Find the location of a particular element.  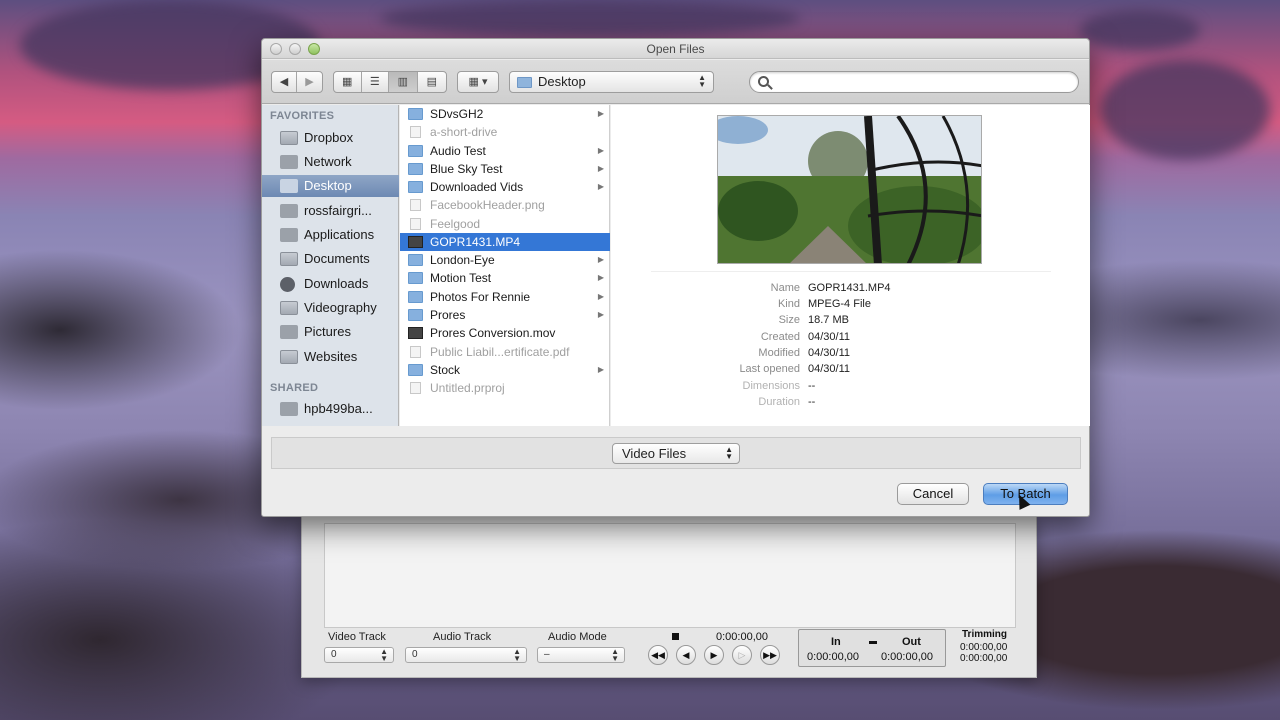

file-row: Feelgood is located at coordinates (505, 224).